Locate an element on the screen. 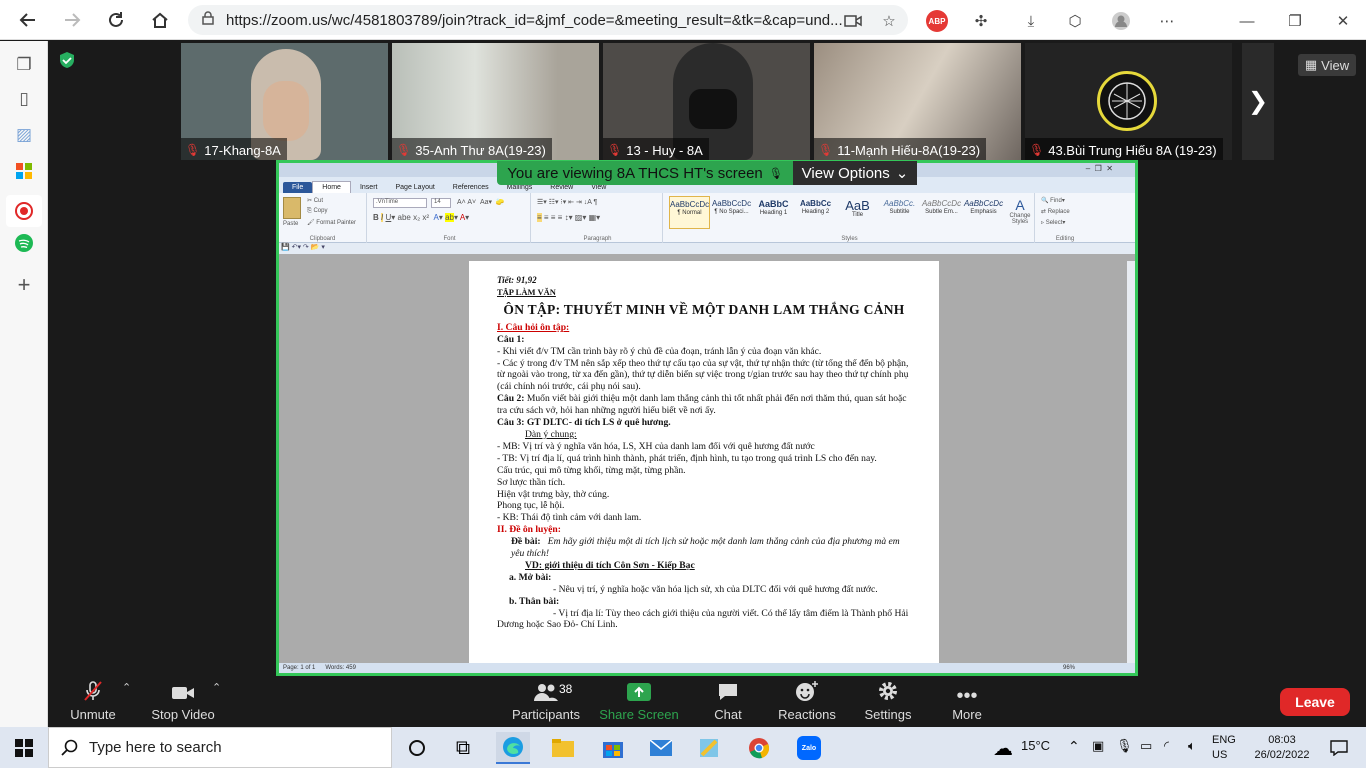 The image size is (1366, 768). font-size-buttons: A˄ A˅ Aa▾ 🧽 is located at coordinates (481, 202).